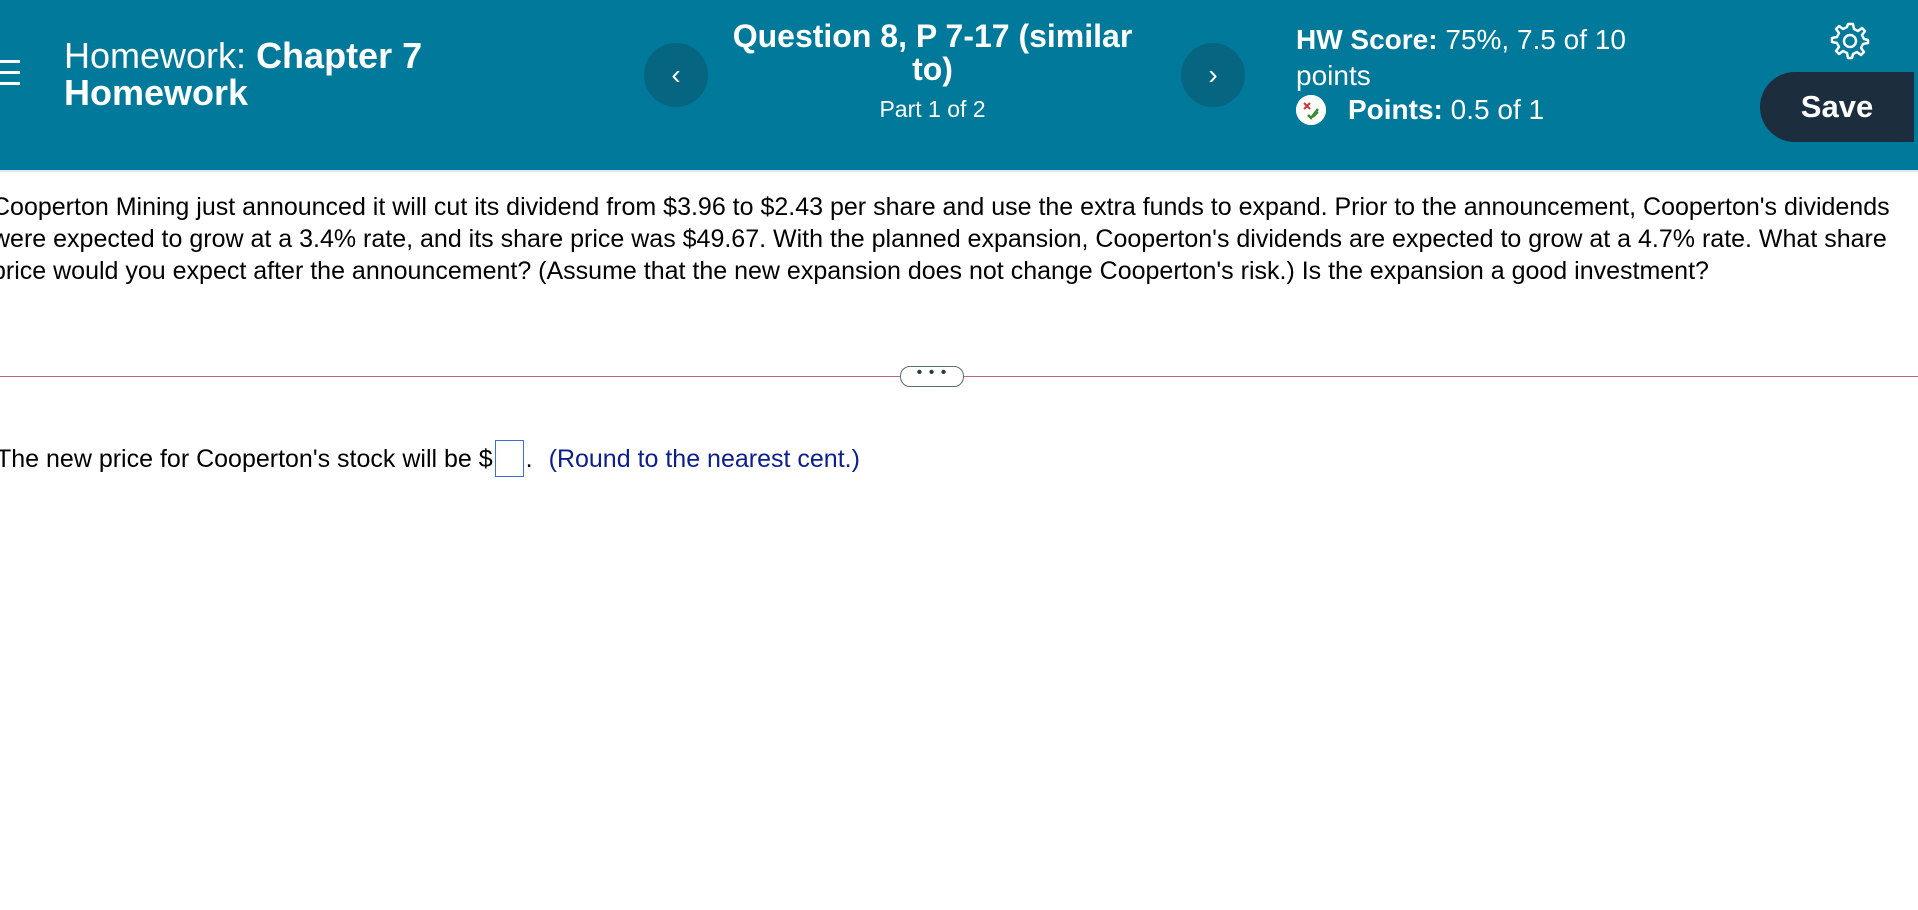  I want to click on chevron-left-icon: ‹, so click(676, 74).